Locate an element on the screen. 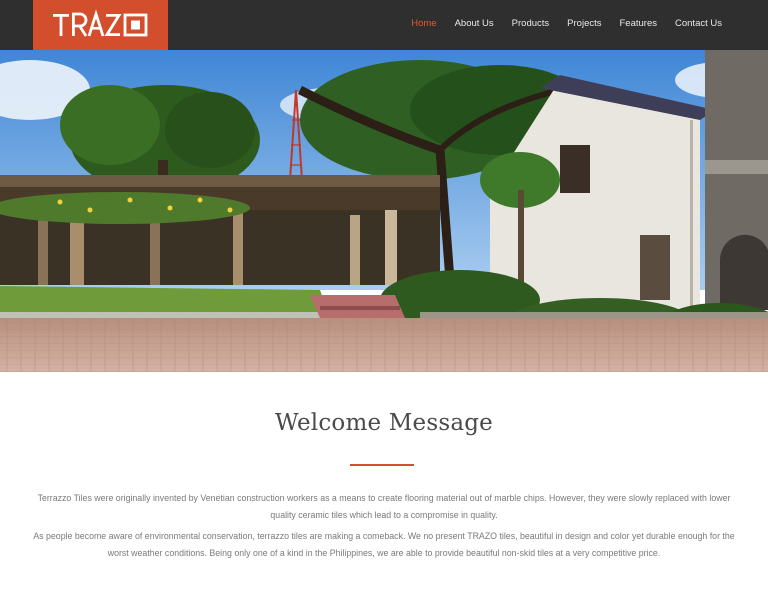  nav-features: Features is located at coordinates (639, 23).